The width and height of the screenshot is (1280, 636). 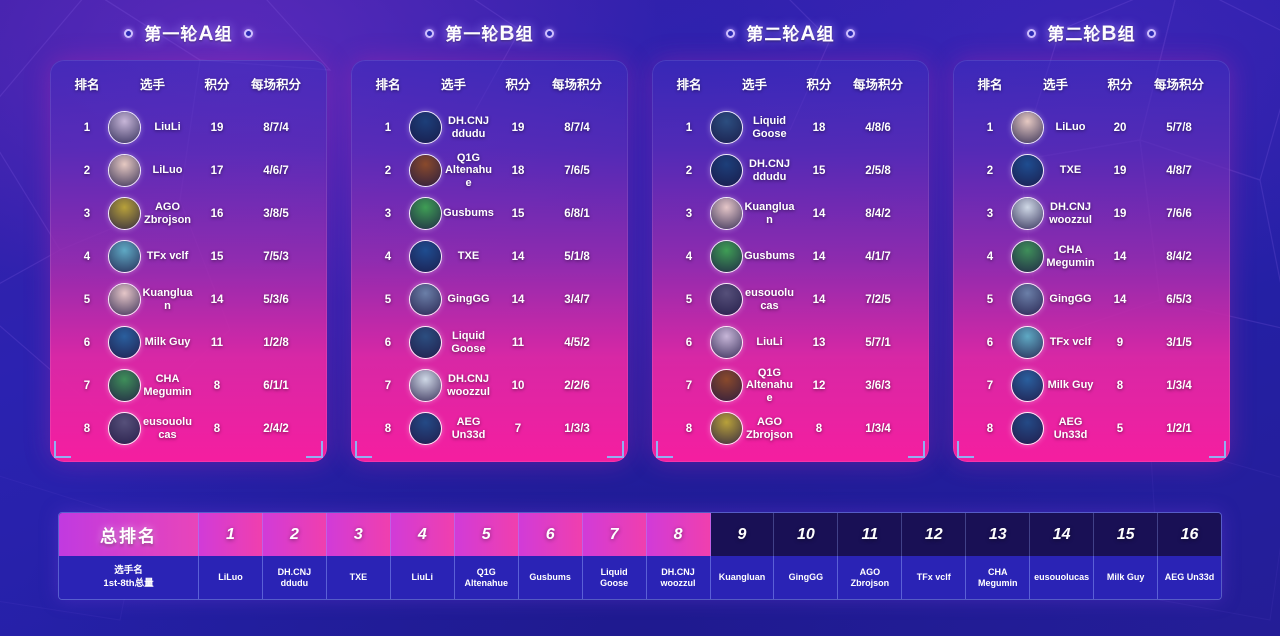 I want to click on overall-player-name-cell: CHA Megumin, so click(x=998, y=577).